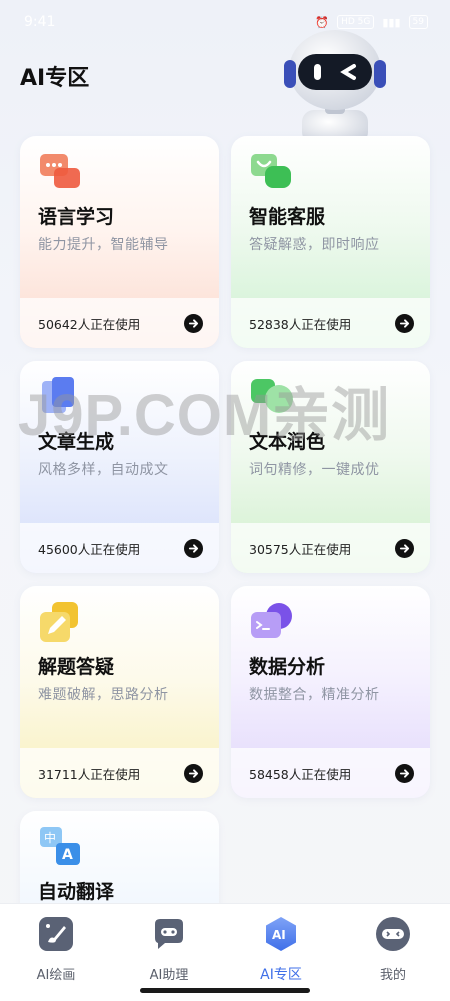  What do you see at coordinates (56, 934) in the screenshot?
I see `paint-brush-icon` at bounding box center [56, 934].